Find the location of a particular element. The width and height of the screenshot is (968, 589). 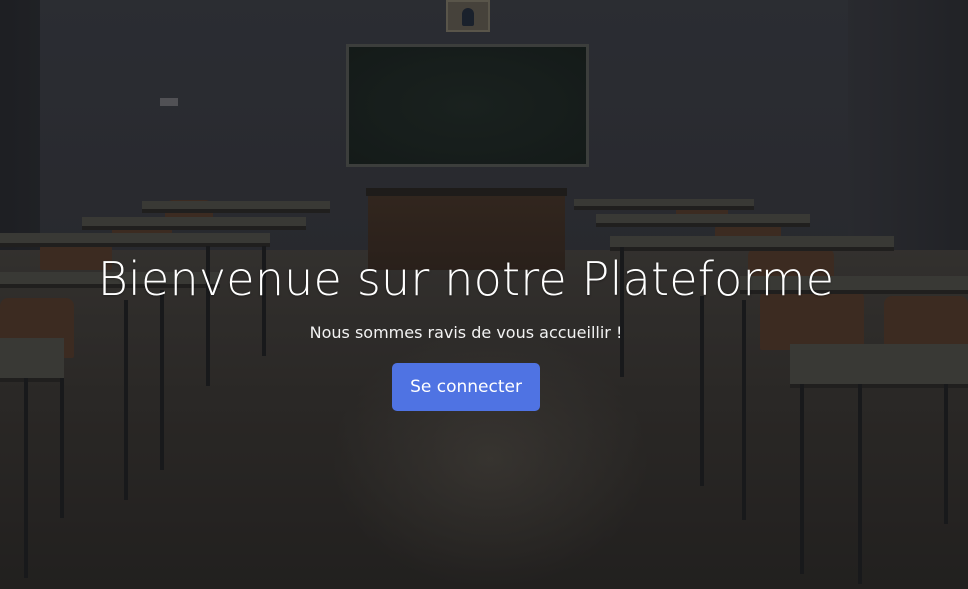

welcome-subtitle: Nous sommes ravis de vous accueillir ! is located at coordinates (466, 332).